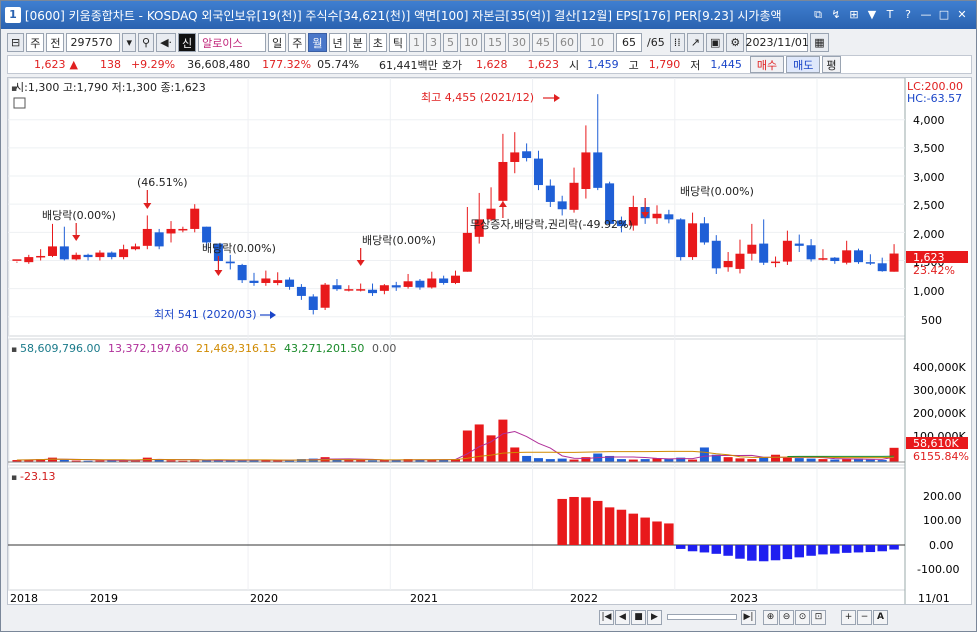 This screenshot has width=977, height=632. Describe the element at coordinates (770, 617) in the screenshot. I see `zoom-in-icon: ⊕` at that location.